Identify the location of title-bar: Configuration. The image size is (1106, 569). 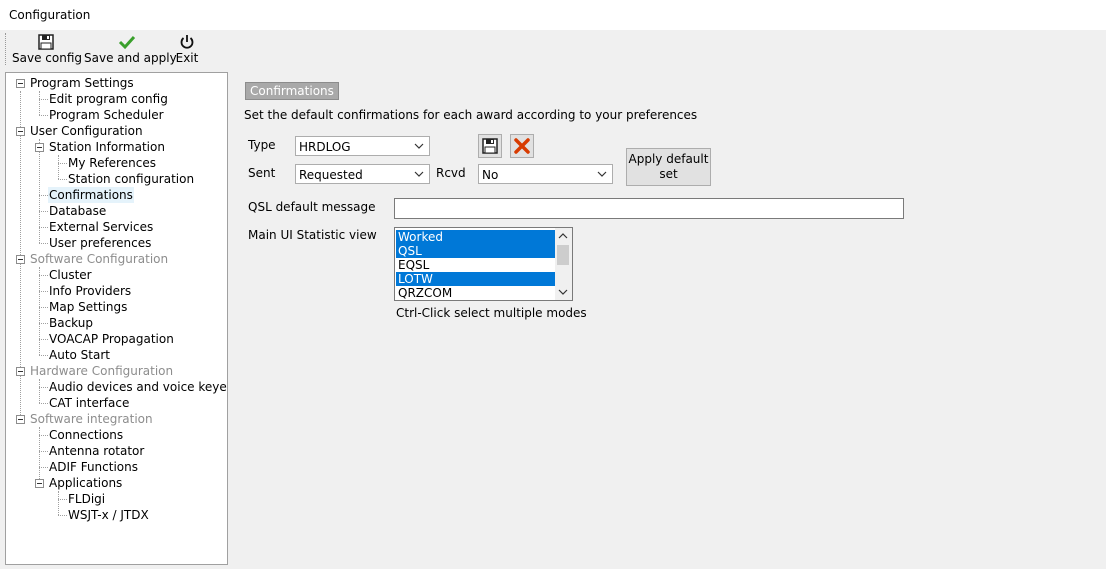
(553, 15).